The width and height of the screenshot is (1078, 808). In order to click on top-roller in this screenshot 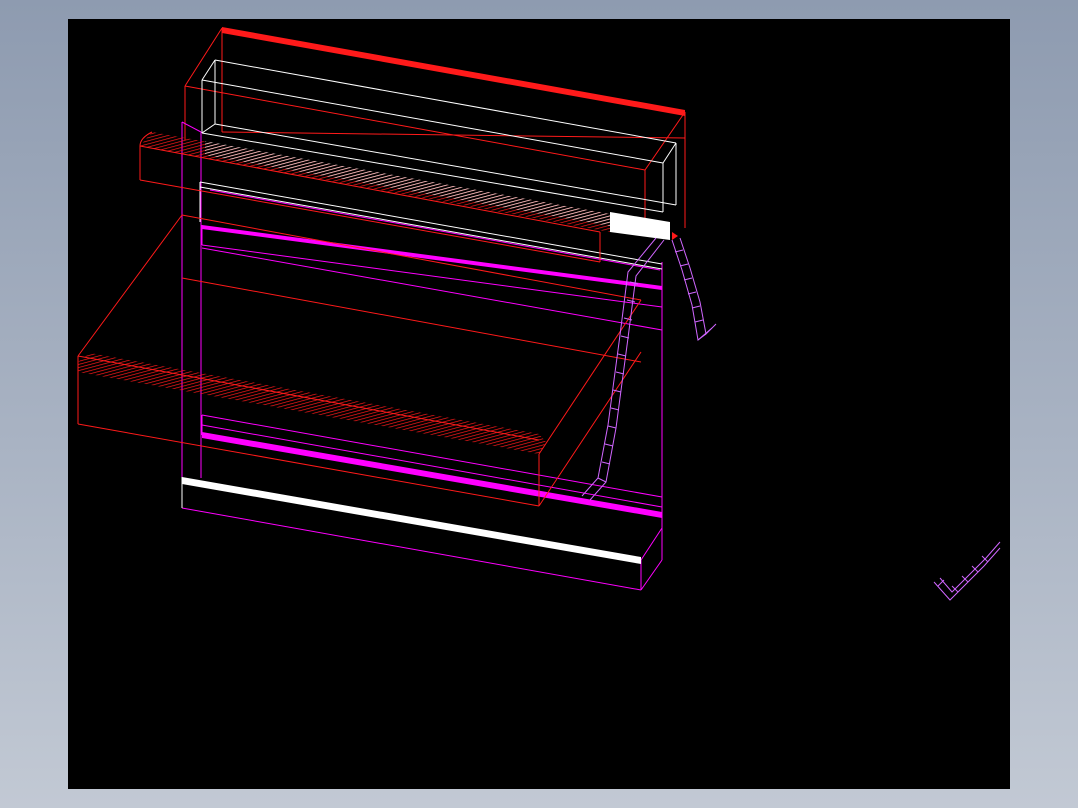, I will do `click(404, 197)`.